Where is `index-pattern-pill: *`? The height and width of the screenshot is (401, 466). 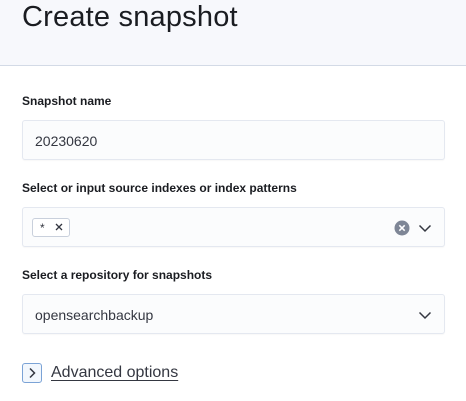 index-pattern-pill: * is located at coordinates (51, 227).